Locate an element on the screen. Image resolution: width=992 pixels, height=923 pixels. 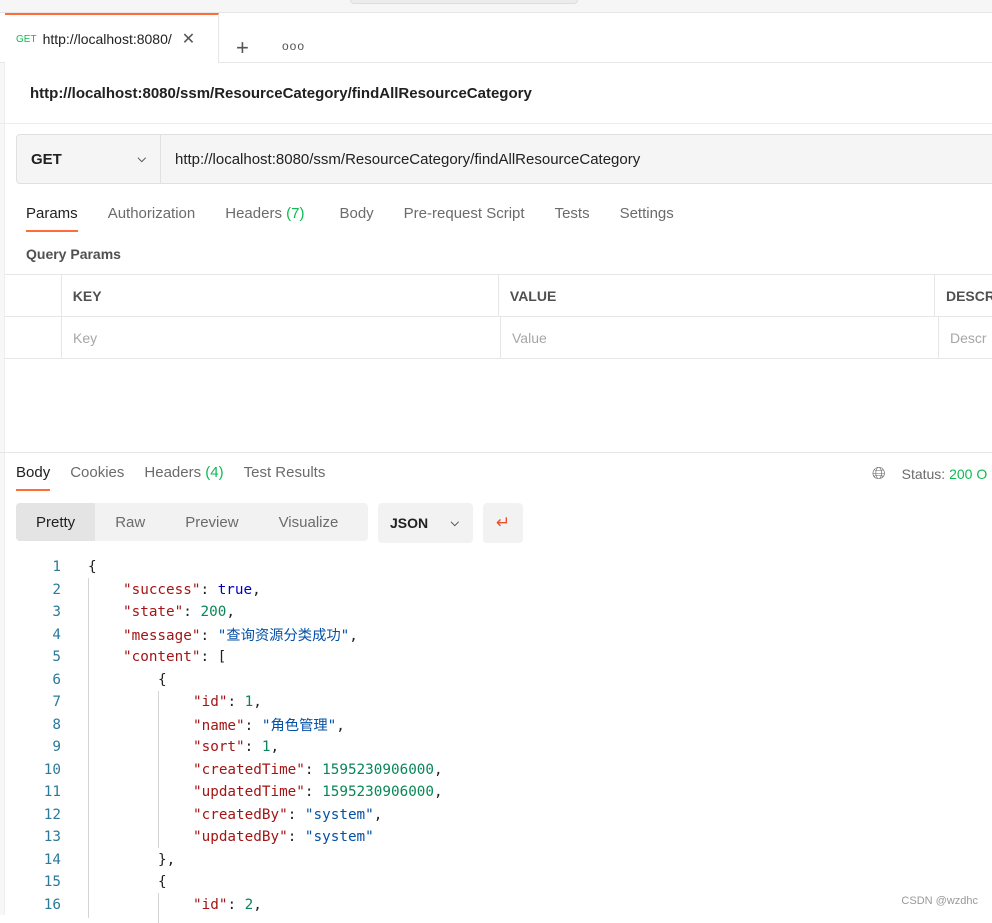
table-row: Key Value Descr is located at coordinates (498, 338).